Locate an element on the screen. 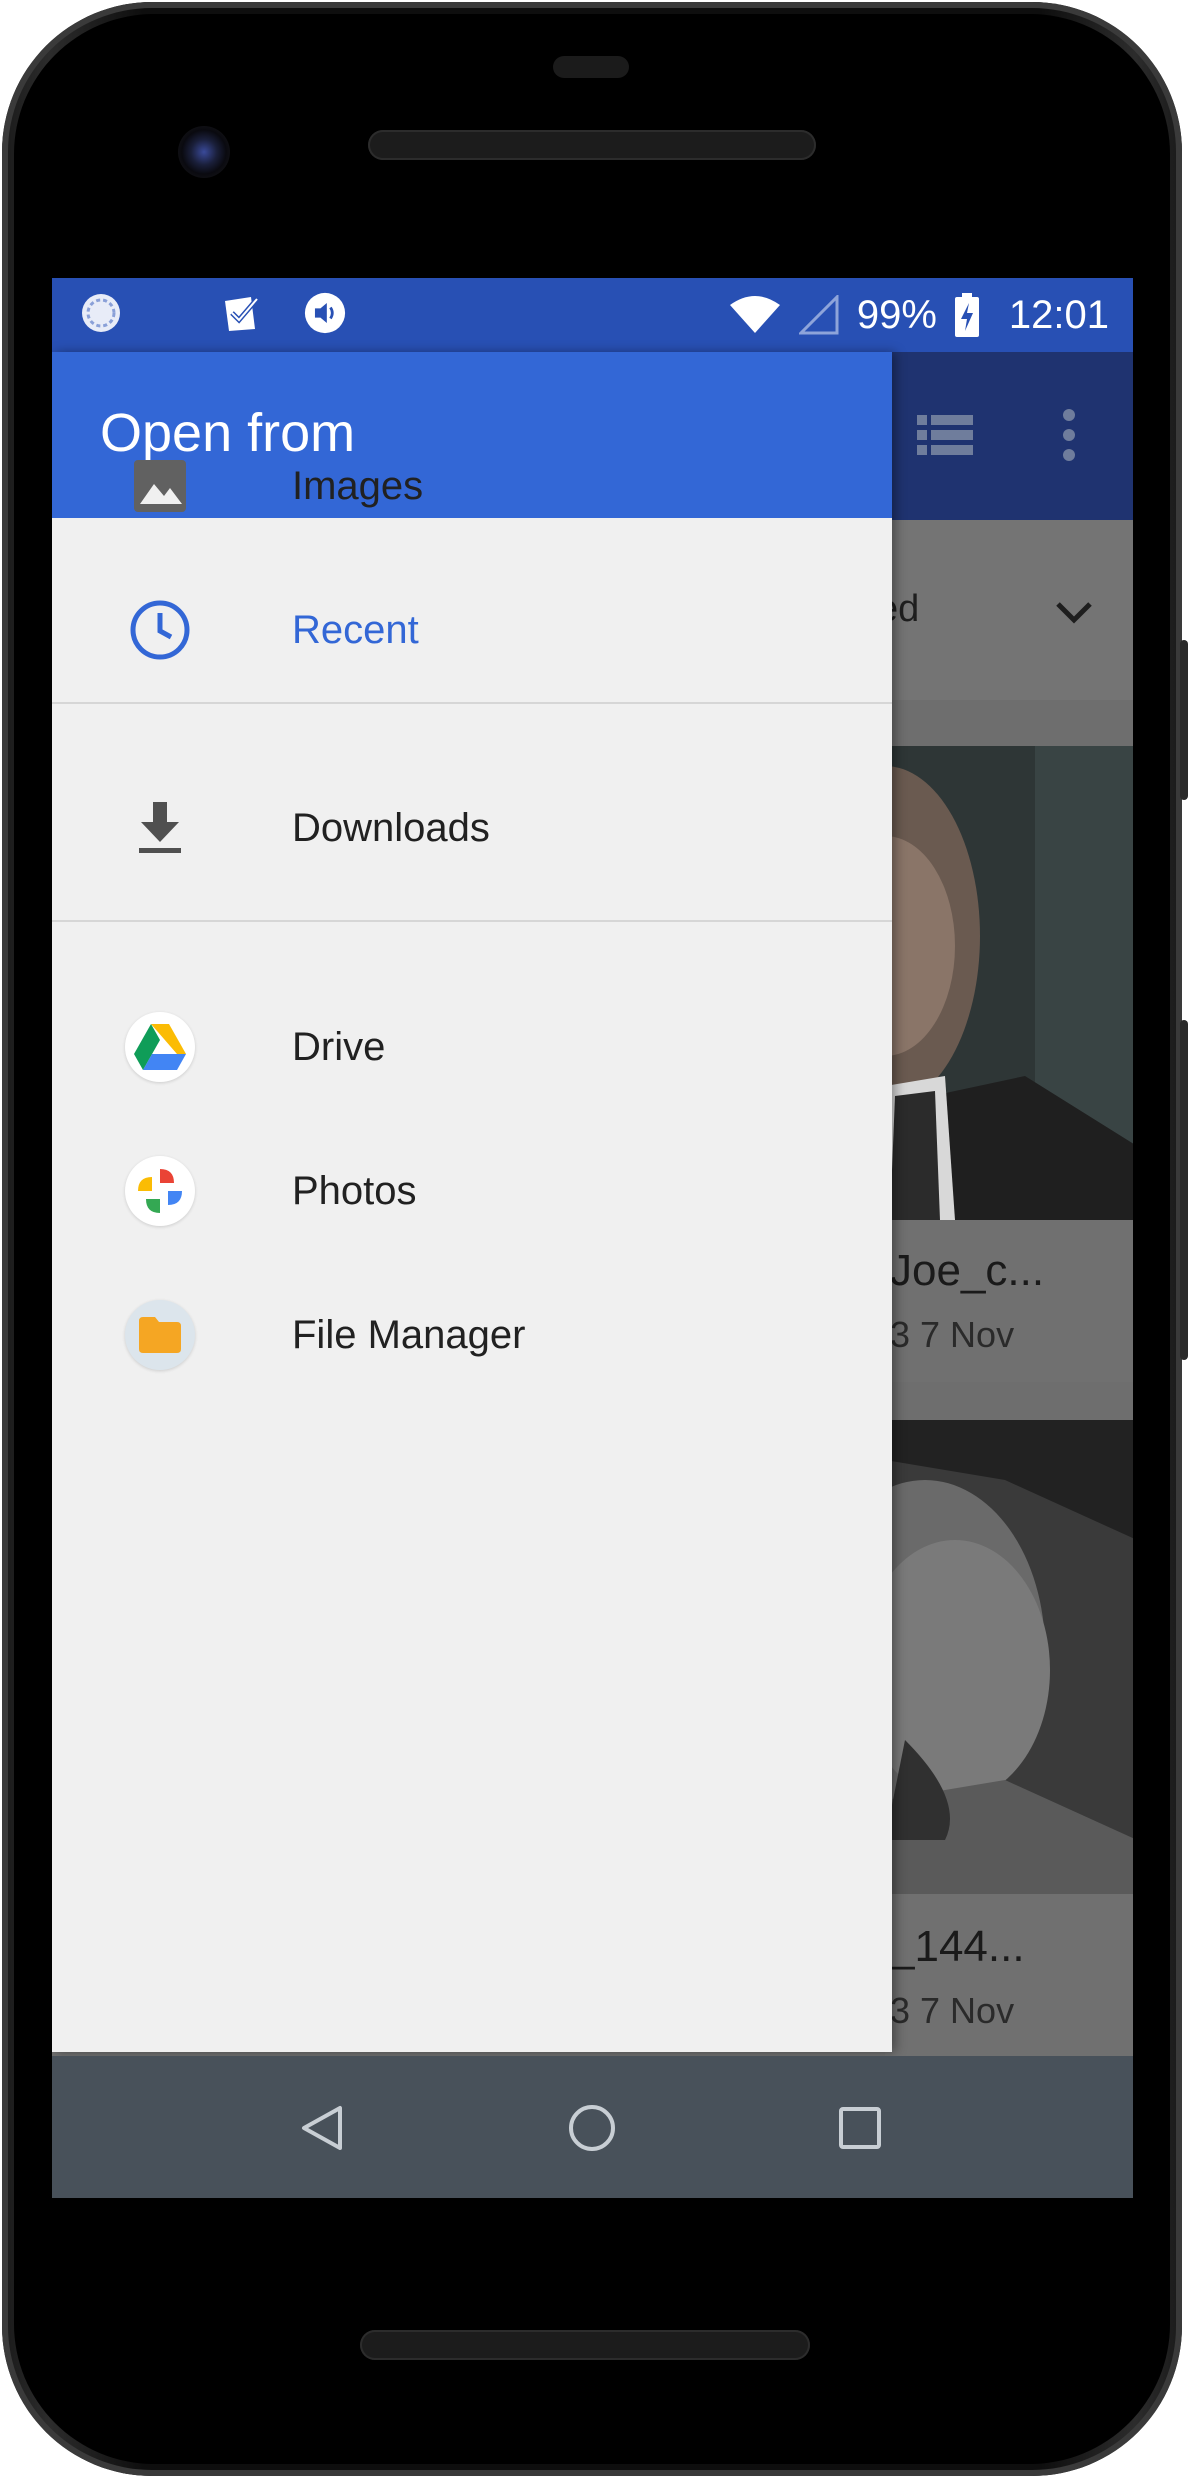 The image size is (1194, 2480). photos-icon is located at coordinates (160, 1191).